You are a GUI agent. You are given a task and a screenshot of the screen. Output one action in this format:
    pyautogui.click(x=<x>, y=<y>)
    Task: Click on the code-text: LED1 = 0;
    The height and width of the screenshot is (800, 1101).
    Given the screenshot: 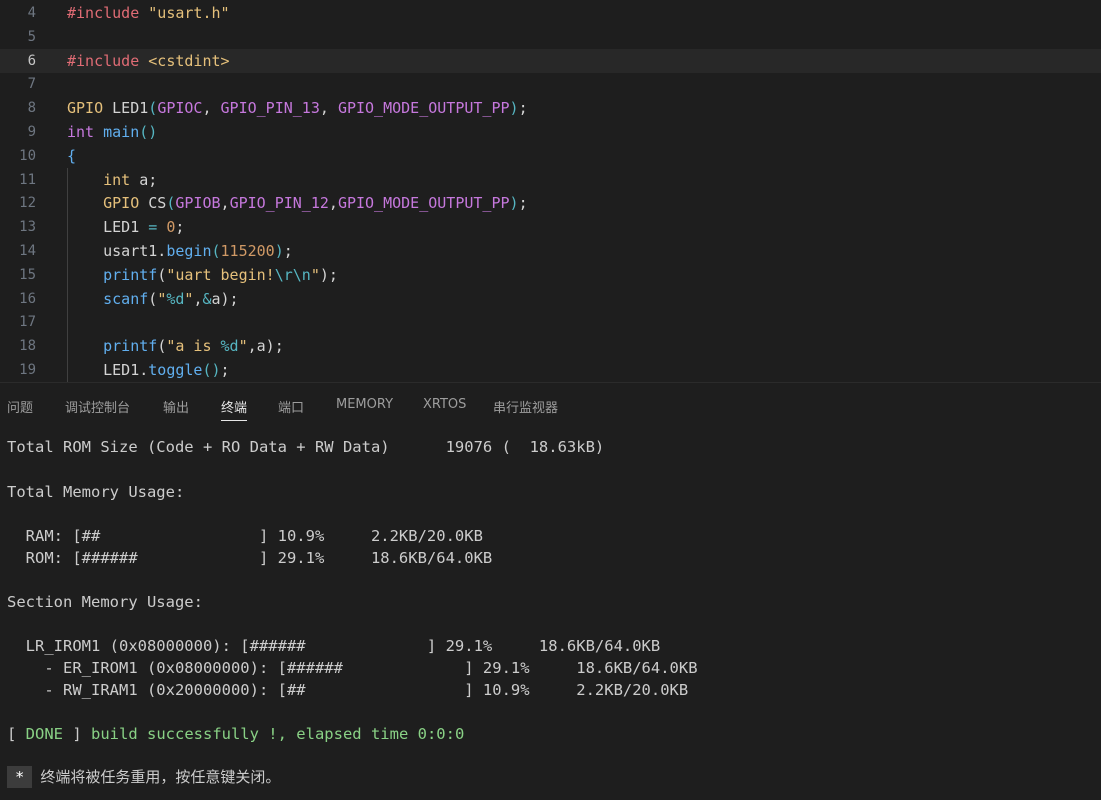 What is the action you would take?
    pyautogui.click(x=125, y=227)
    